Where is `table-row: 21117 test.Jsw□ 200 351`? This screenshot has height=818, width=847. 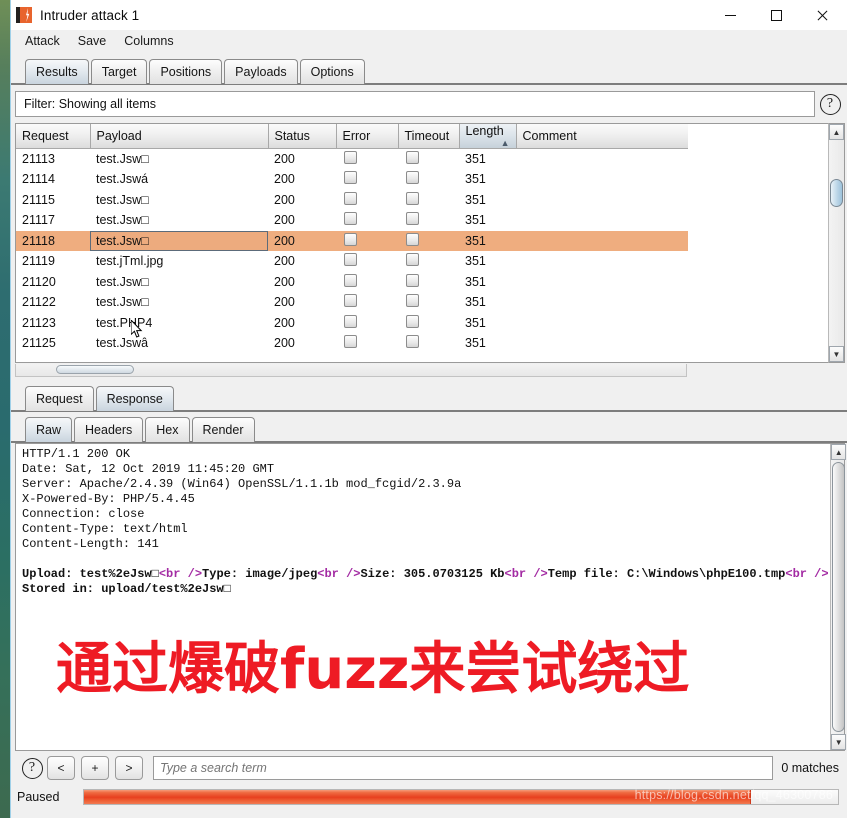
table-row: 21117 test.Jsw□ 200 351 is located at coordinates (352, 220).